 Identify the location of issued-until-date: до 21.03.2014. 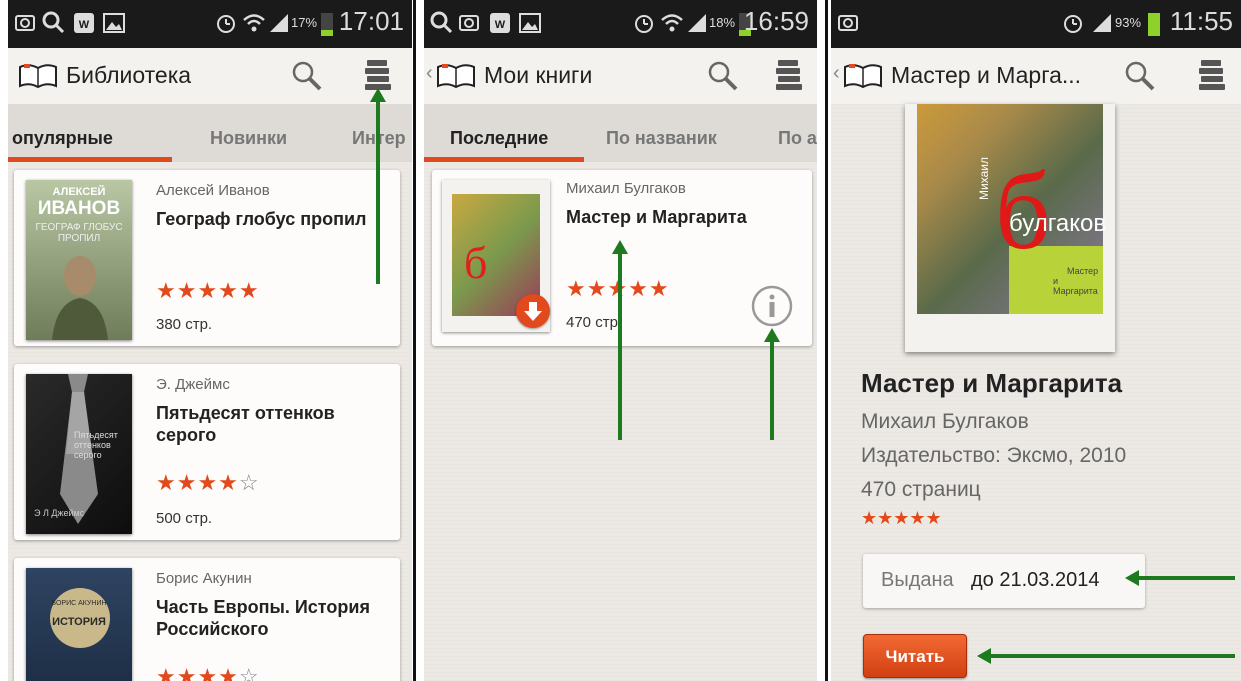
(1035, 580).